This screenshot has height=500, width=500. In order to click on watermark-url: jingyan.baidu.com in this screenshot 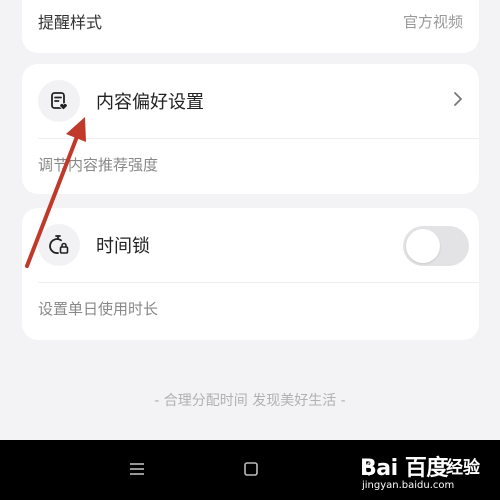, I will do `click(408, 485)`.